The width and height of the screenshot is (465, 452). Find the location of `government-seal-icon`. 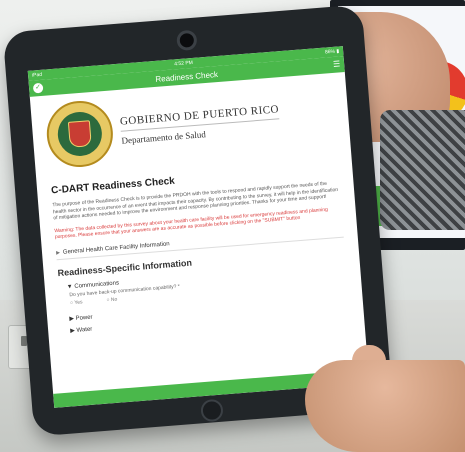

government-seal-icon is located at coordinates (80, 134).